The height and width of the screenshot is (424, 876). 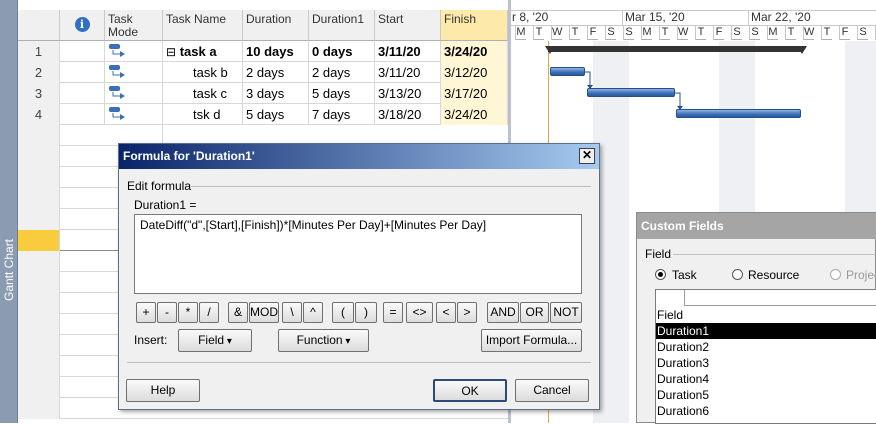 I want to click on duration1-cell: 2 days, so click(x=342, y=72).